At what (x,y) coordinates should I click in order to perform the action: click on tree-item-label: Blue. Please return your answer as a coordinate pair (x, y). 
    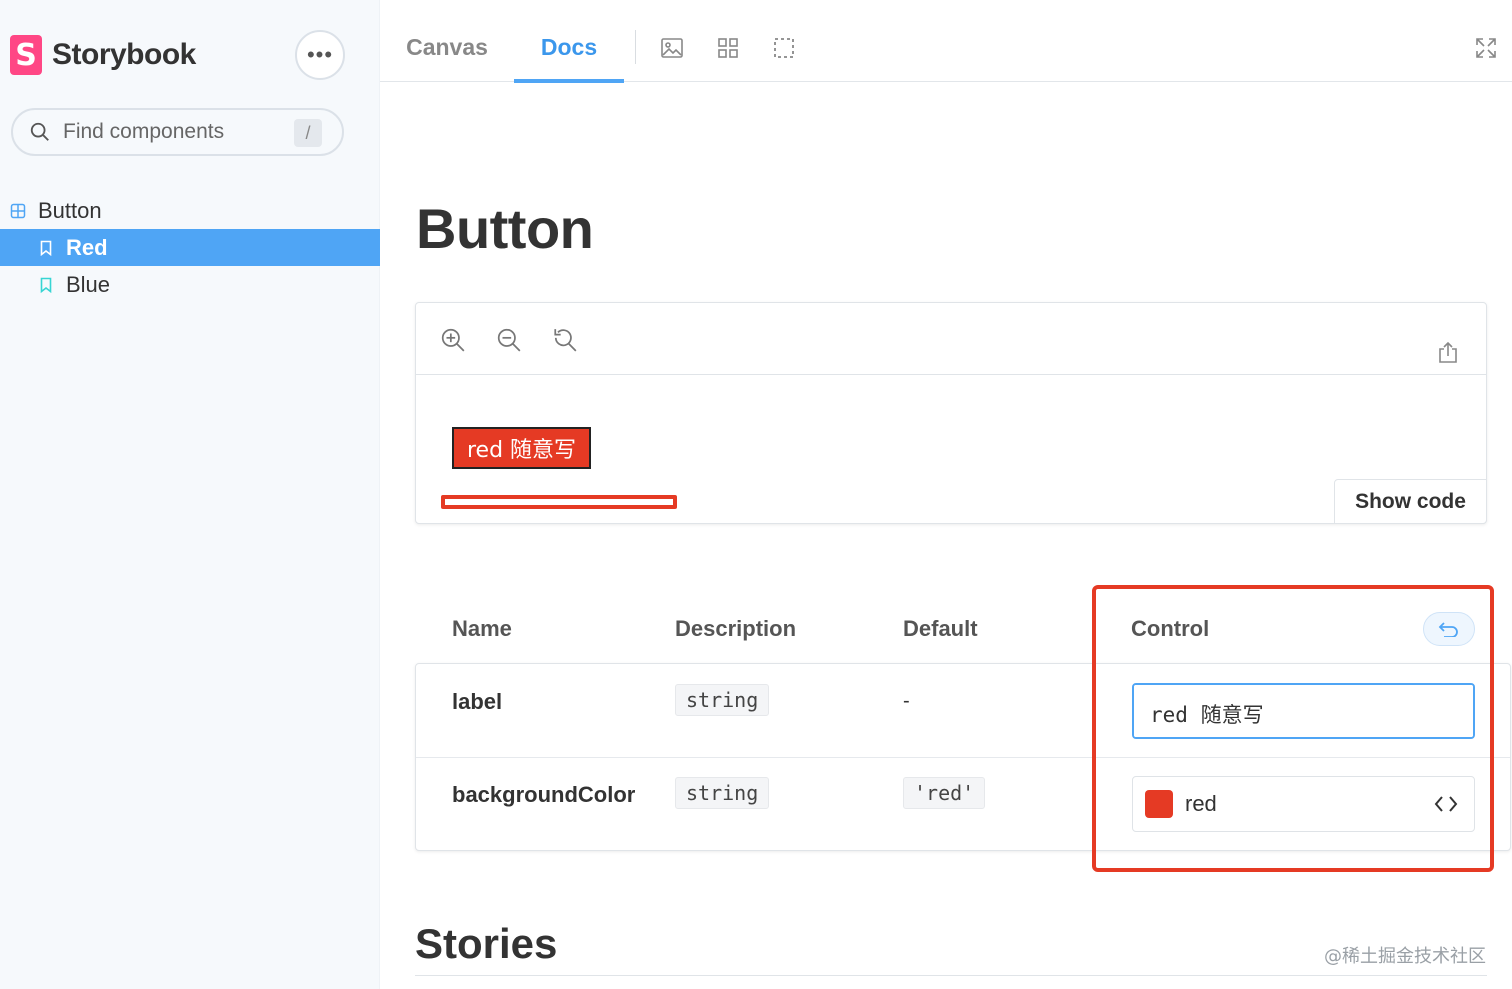
    Looking at the image, I should click on (88, 284).